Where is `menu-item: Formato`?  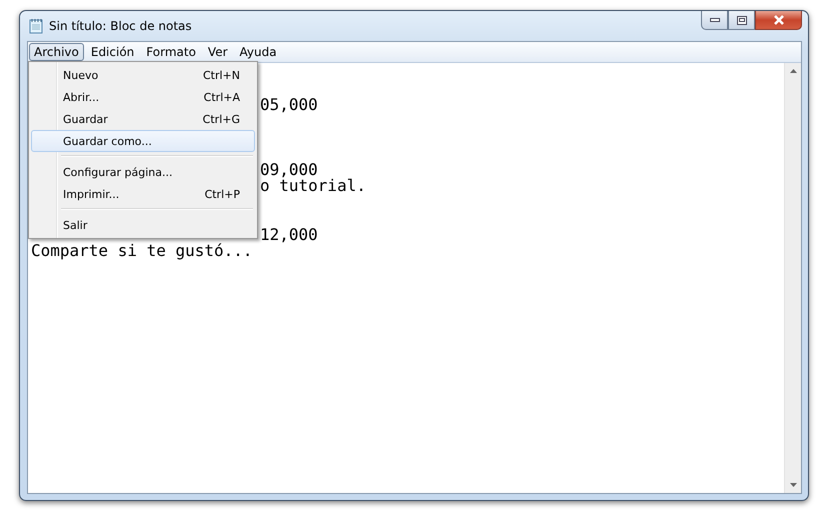 menu-item: Formato is located at coordinates (171, 52).